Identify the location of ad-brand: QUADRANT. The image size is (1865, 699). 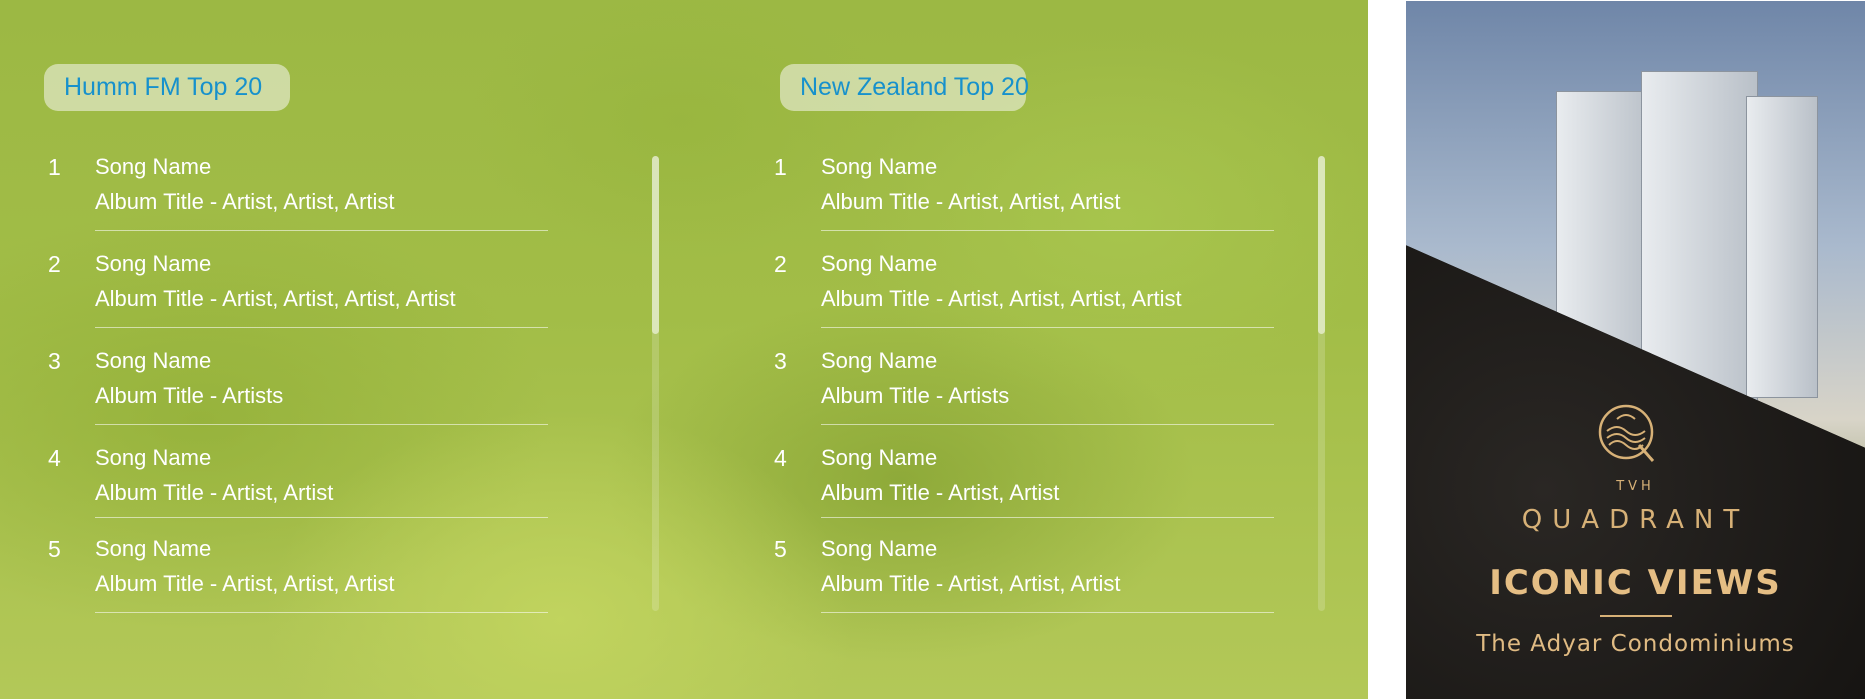
(1635, 520).